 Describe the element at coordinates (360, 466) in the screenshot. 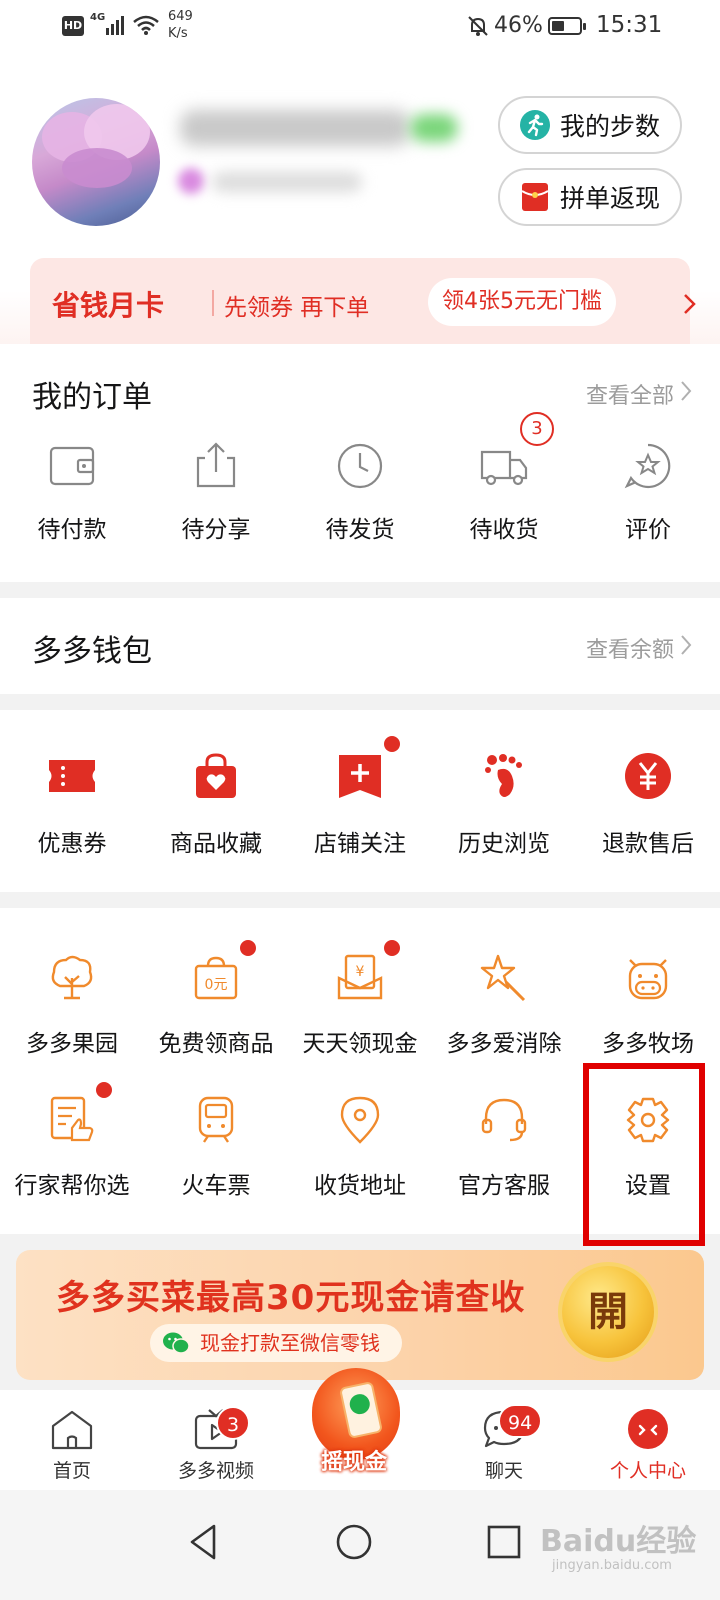

I see `clock-icon` at that location.